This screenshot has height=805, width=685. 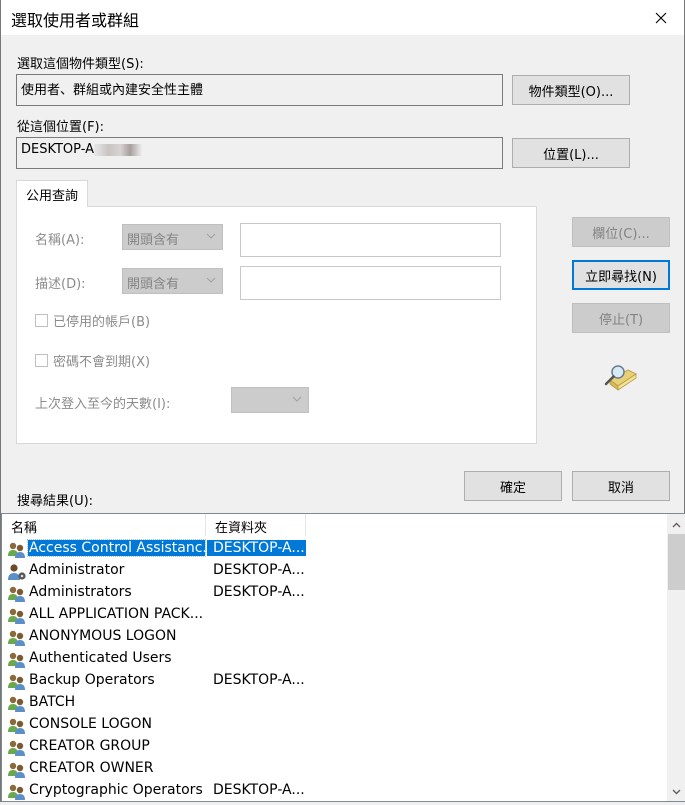 I want to click on column-header-name: 名稱, so click(x=104, y=525).